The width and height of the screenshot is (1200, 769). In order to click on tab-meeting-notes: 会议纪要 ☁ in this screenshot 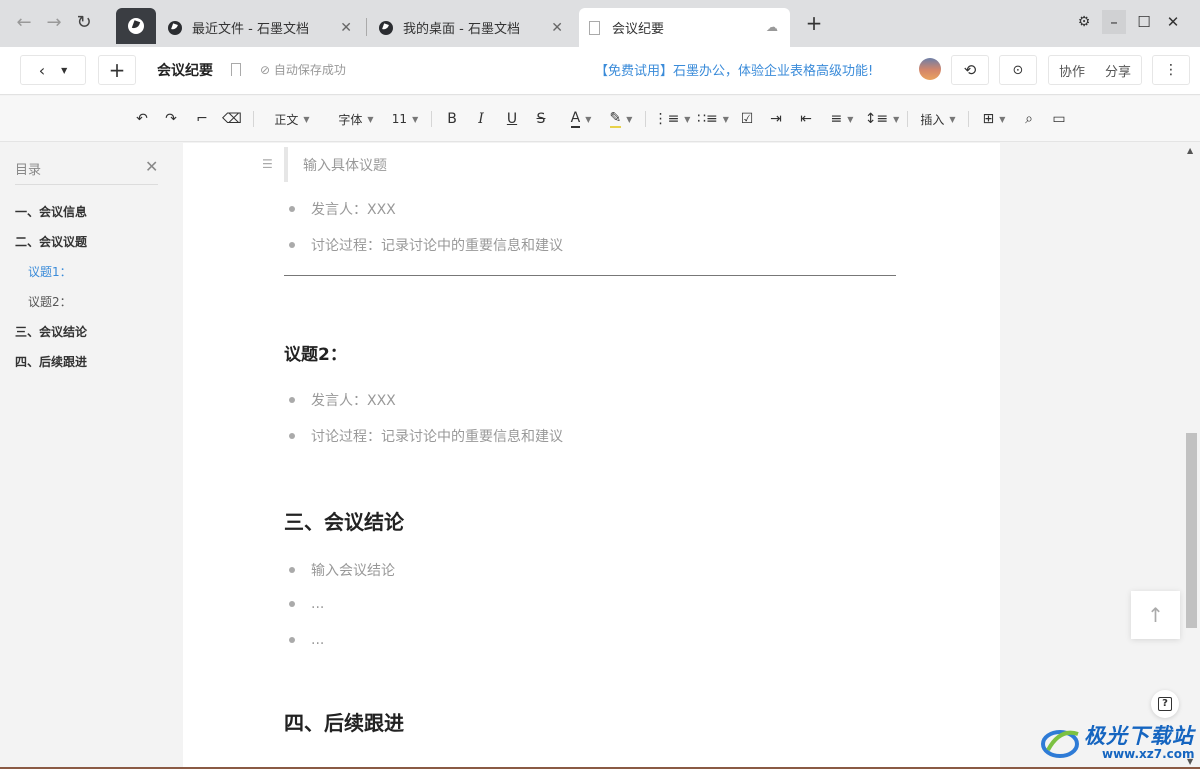, I will do `click(684, 27)`.